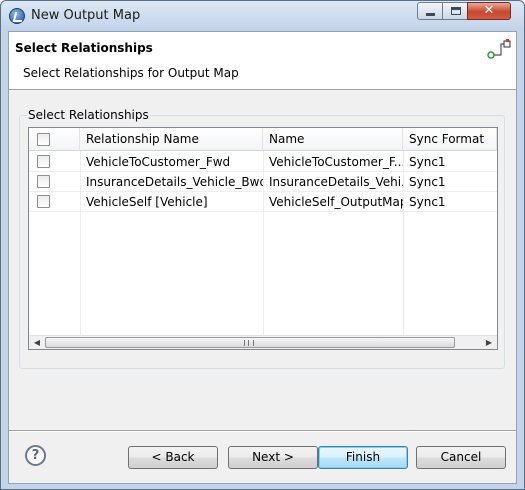  Describe the element at coordinates (174, 182) in the screenshot. I see `relationship-name-cell: InsuranceDetails_Vehicle_Bwd` at that location.